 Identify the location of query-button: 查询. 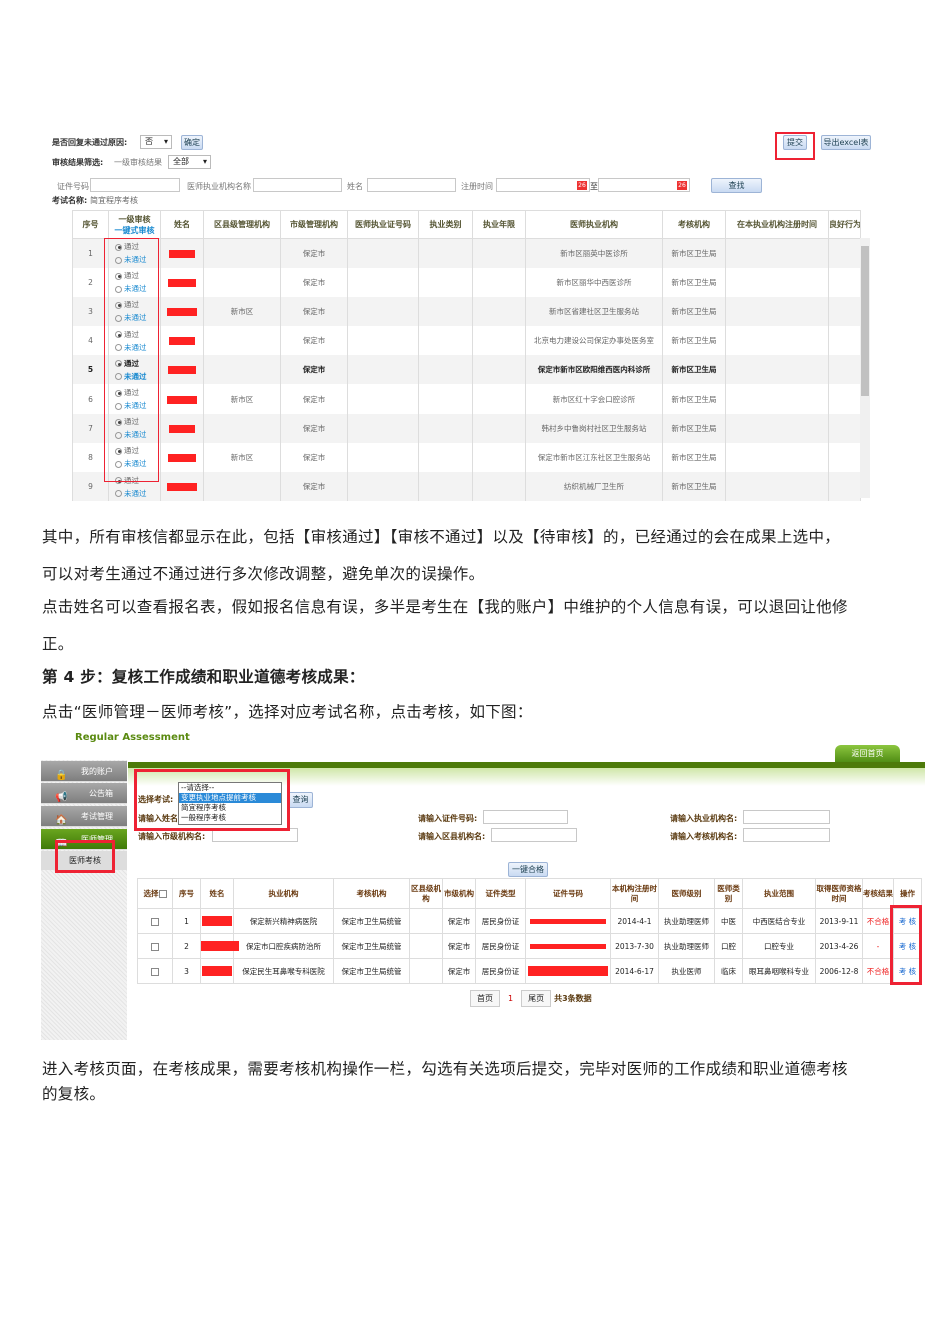
(300, 800).